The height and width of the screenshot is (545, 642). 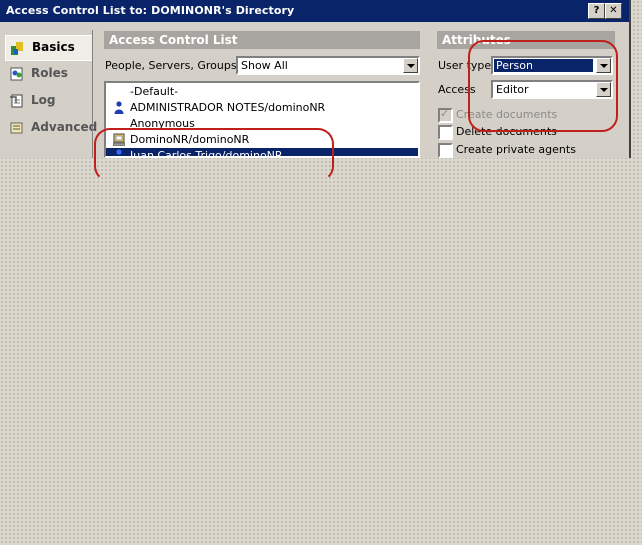 I want to click on sidebar-item-label: Advanced, so click(x=64, y=127).